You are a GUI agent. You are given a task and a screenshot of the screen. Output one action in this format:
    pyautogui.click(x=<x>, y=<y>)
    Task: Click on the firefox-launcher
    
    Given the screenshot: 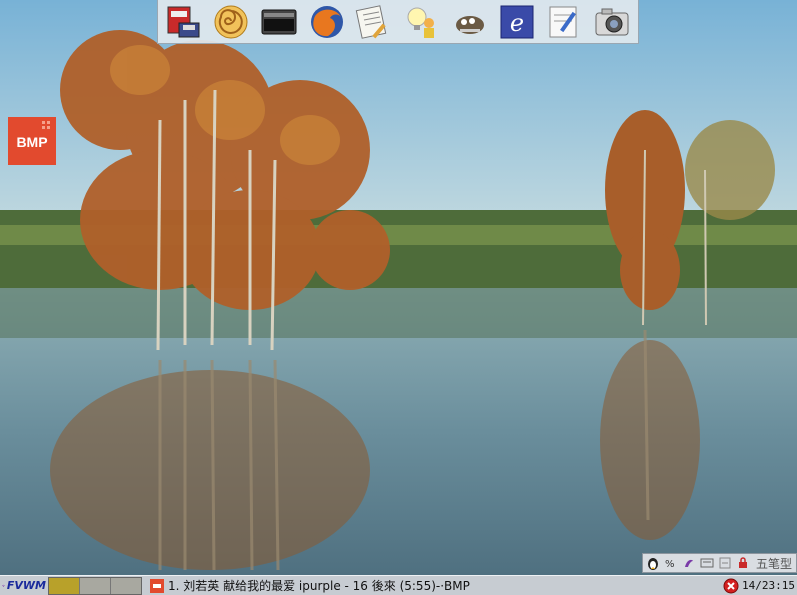 What is the action you would take?
    pyautogui.click(x=327, y=22)
    